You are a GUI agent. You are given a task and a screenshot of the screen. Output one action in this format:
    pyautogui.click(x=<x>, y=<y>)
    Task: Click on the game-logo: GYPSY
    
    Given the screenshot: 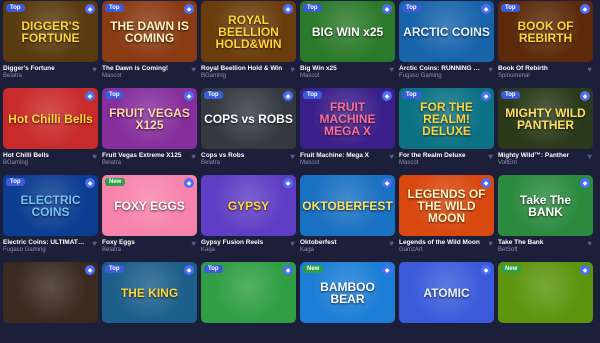 What is the action you would take?
    pyautogui.click(x=248, y=205)
    